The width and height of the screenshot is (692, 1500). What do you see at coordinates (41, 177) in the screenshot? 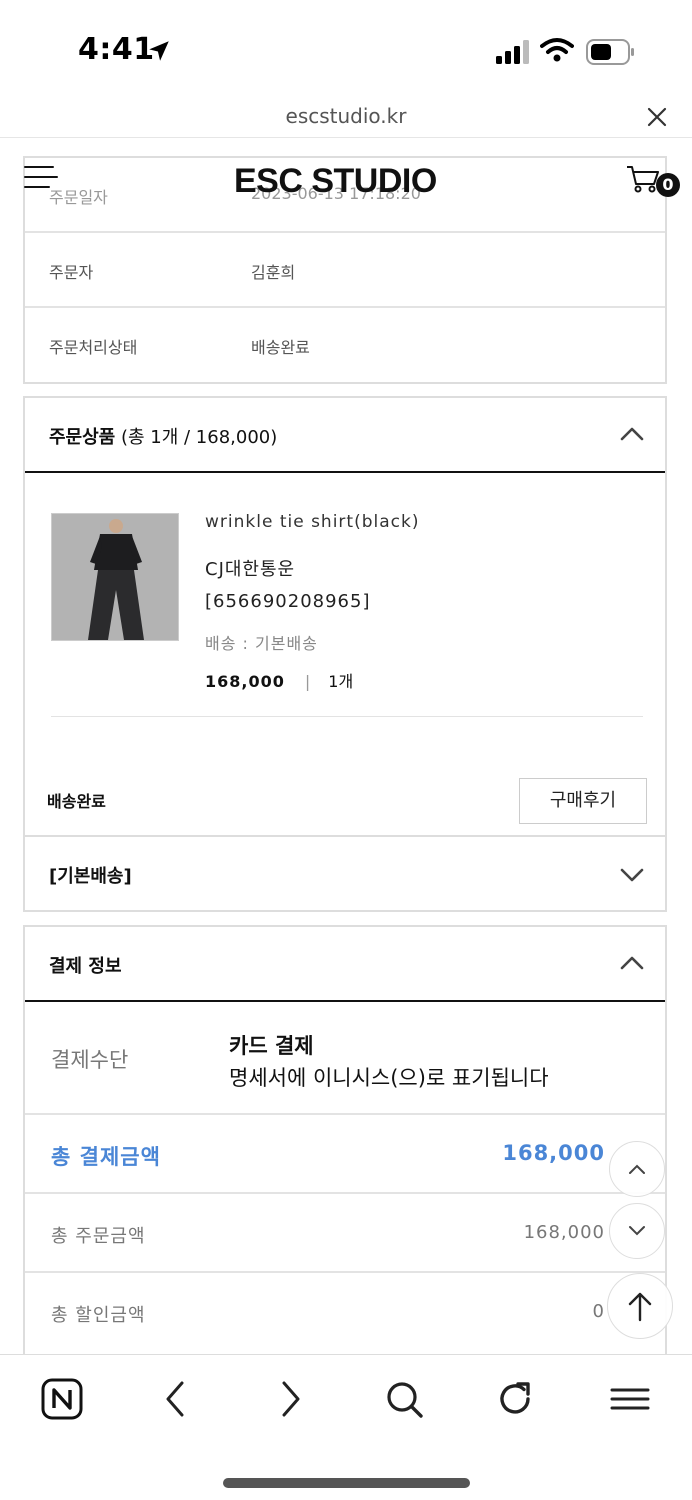
I see `hamburger-menu-icon` at bounding box center [41, 177].